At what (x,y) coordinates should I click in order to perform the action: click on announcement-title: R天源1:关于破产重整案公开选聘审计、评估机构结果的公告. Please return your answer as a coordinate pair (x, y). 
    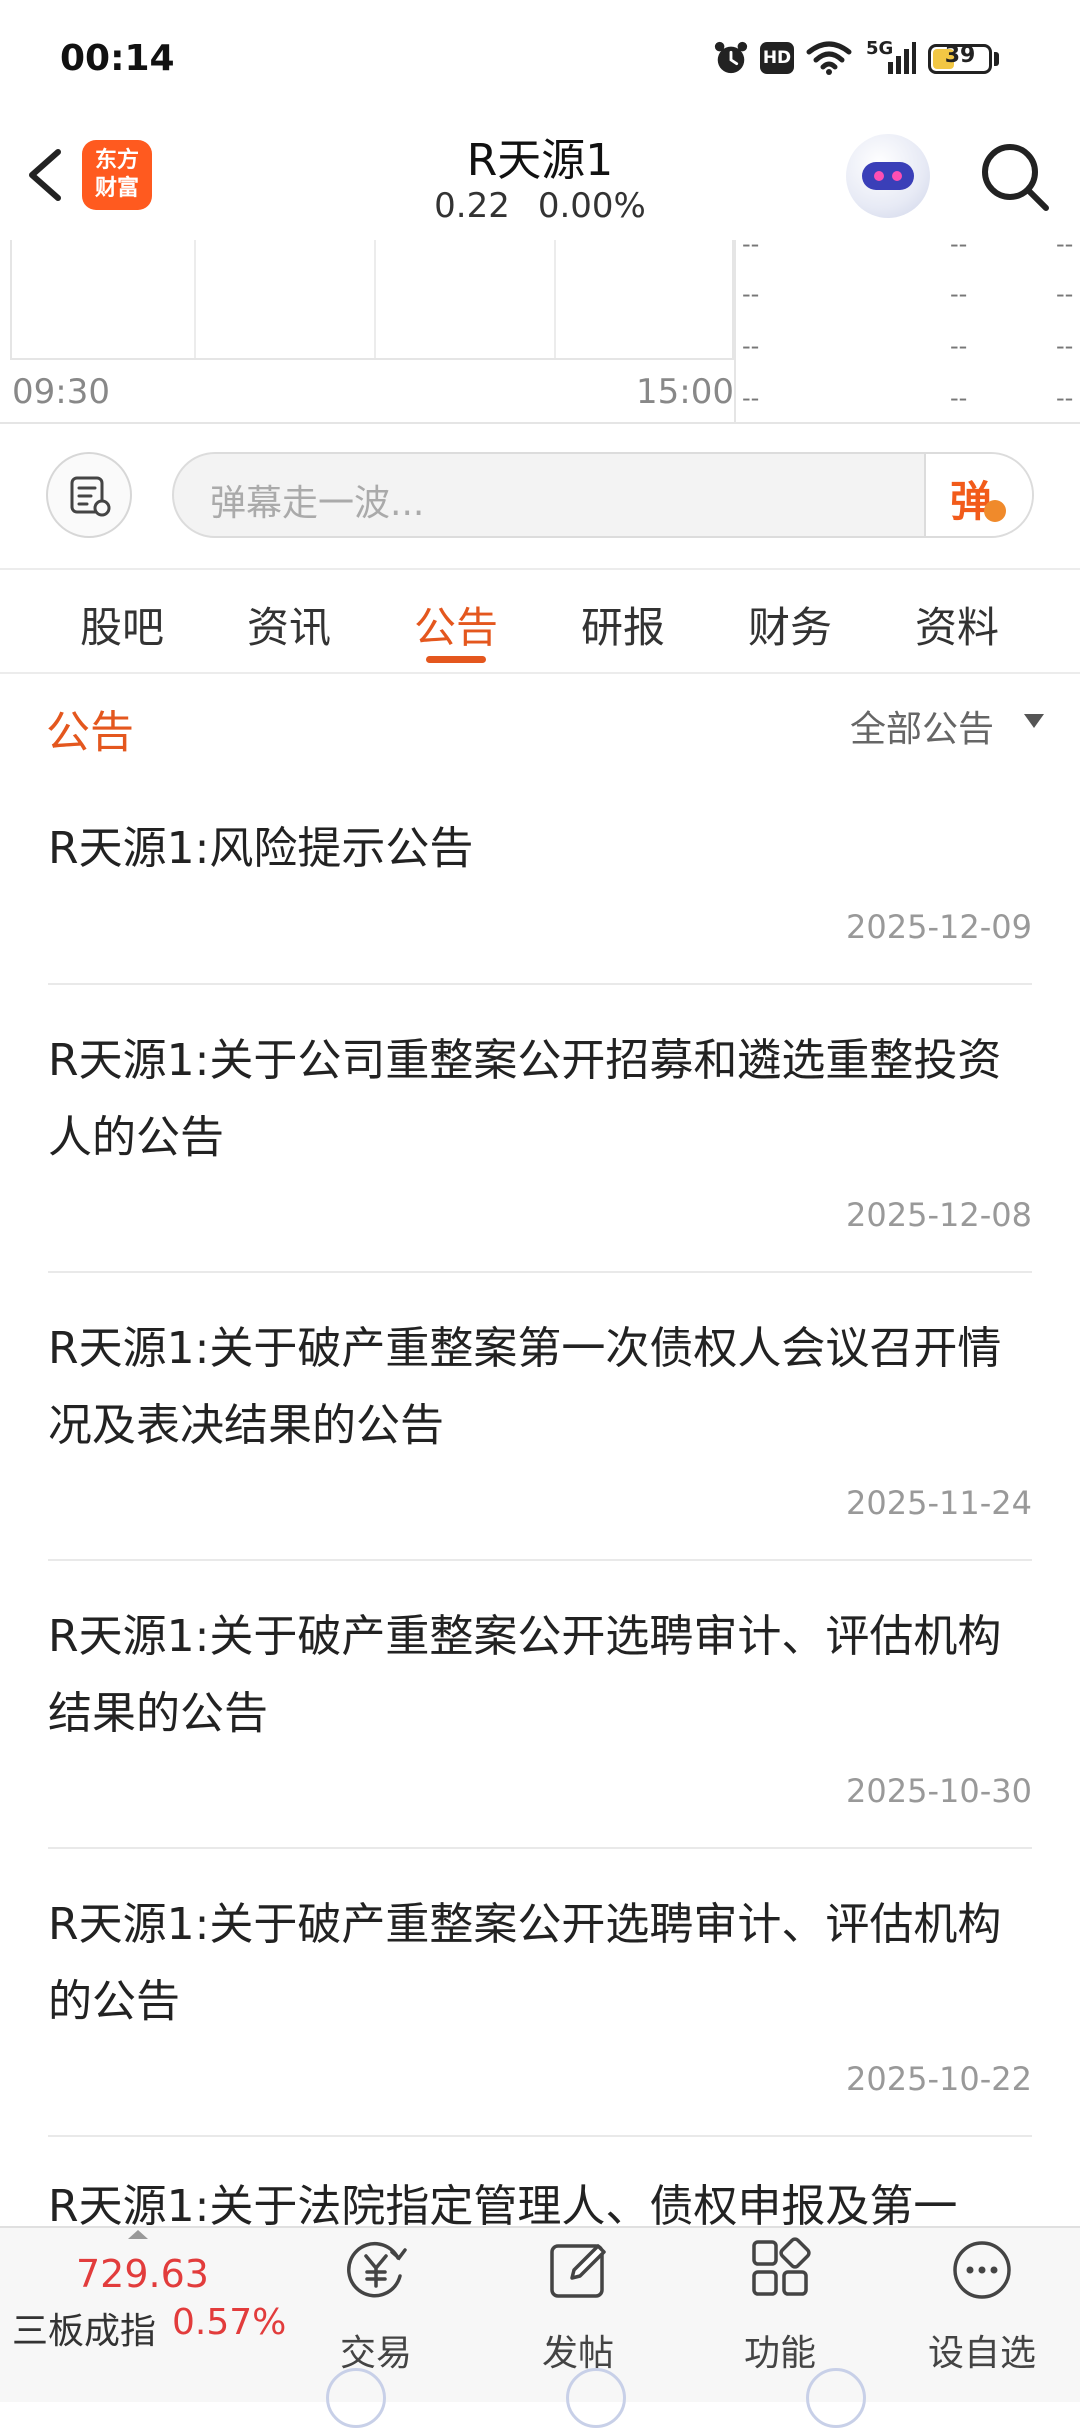
    Looking at the image, I should click on (543, 1675).